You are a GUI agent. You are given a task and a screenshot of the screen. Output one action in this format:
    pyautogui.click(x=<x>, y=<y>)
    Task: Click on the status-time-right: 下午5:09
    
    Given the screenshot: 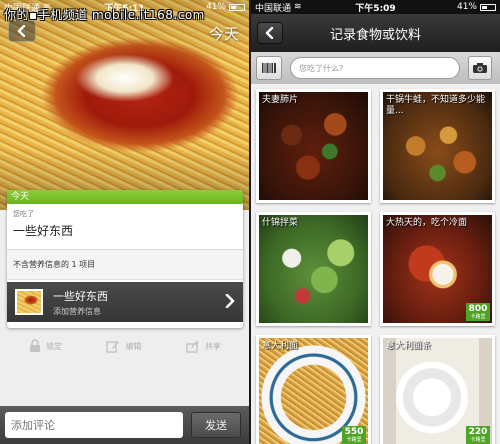 What is the action you would take?
    pyautogui.click(x=375, y=8)
    